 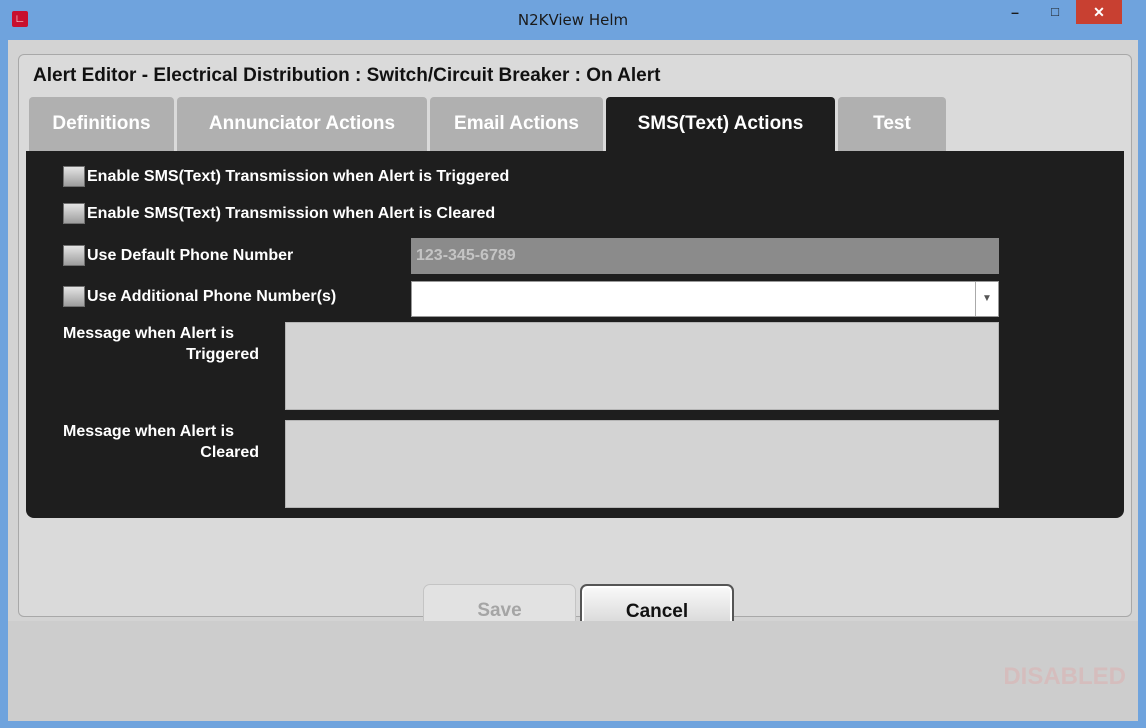 What do you see at coordinates (74, 256) in the screenshot?
I see `use-default-phone-checkbox` at bounding box center [74, 256].